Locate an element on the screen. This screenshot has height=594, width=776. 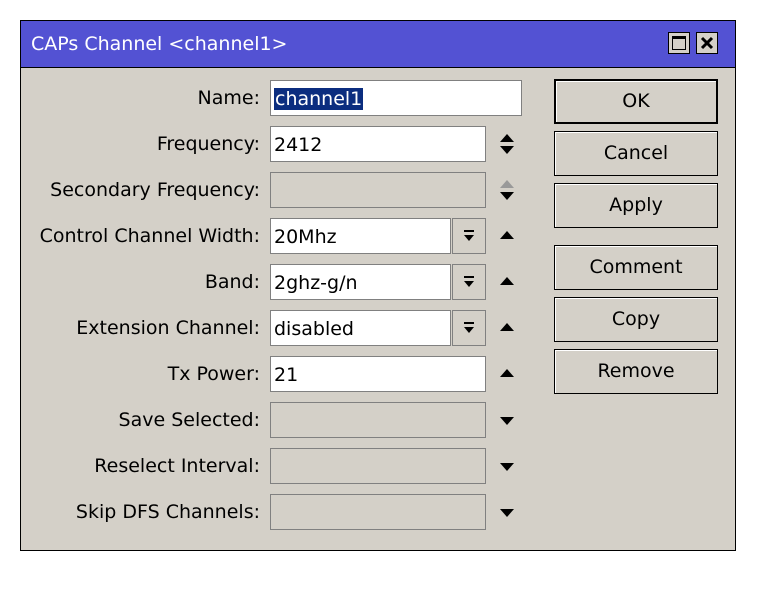
title-bar: CAPs Channel <channel1> is located at coordinates (378, 44).